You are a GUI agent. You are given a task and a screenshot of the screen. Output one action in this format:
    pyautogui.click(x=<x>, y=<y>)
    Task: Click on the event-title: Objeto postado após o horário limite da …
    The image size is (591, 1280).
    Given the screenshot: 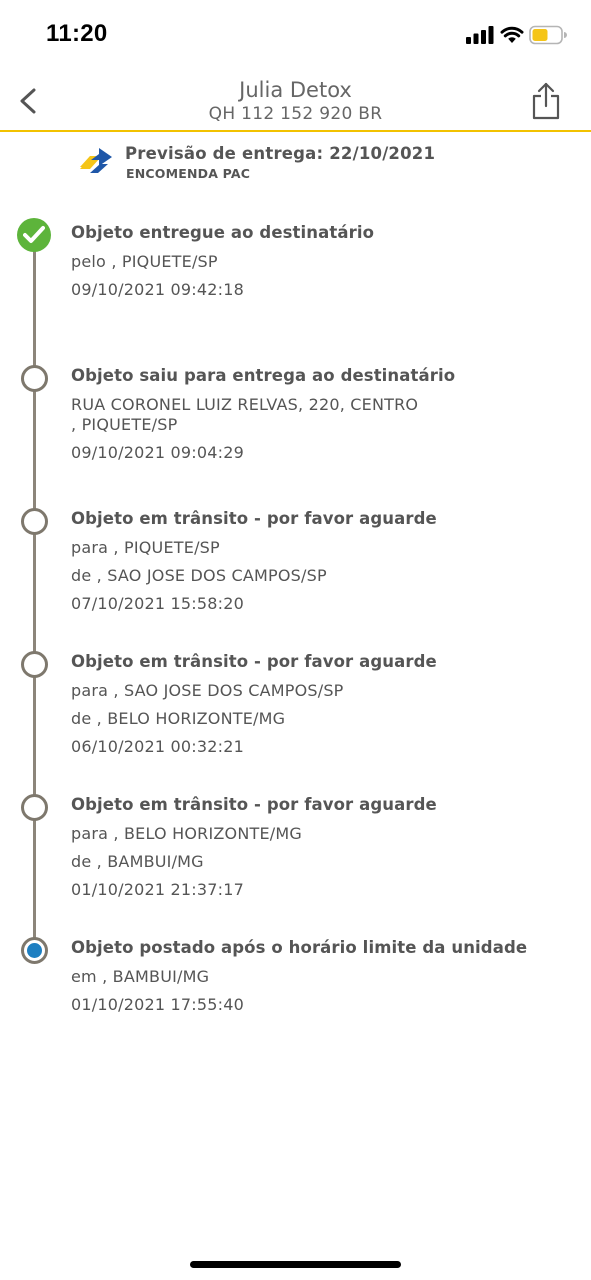 What is the action you would take?
    pyautogui.click(x=299, y=947)
    